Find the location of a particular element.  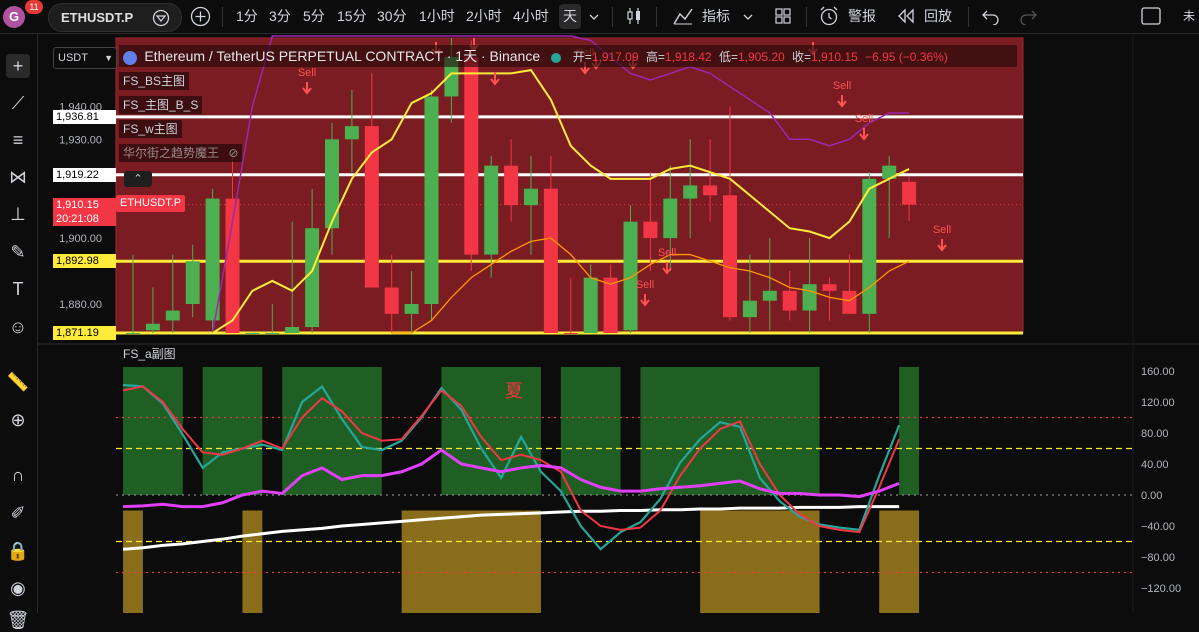

alert-button: 警报 is located at coordinates (862, 16).